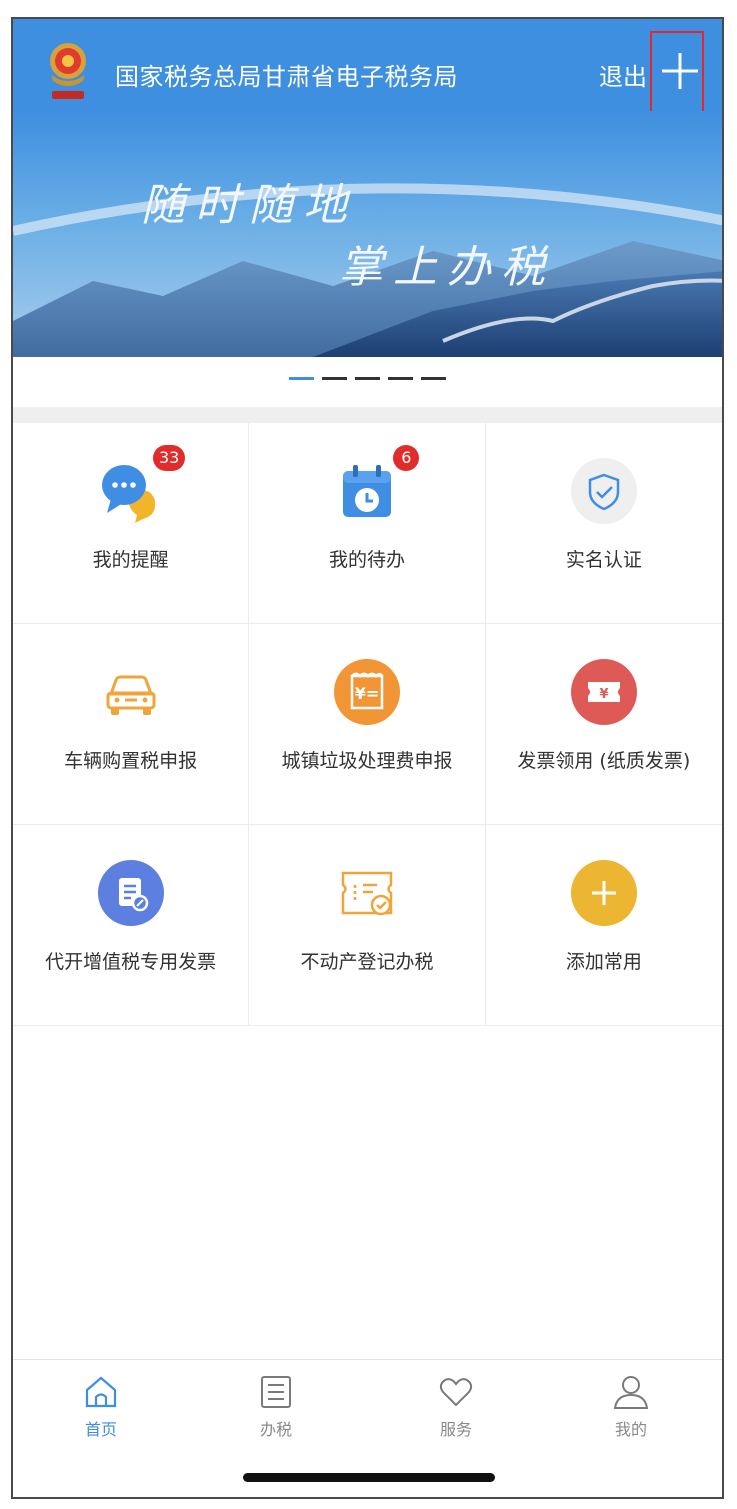 The image size is (737, 1509). Describe the element at coordinates (369, 1477) in the screenshot. I see `home-indicator` at that location.